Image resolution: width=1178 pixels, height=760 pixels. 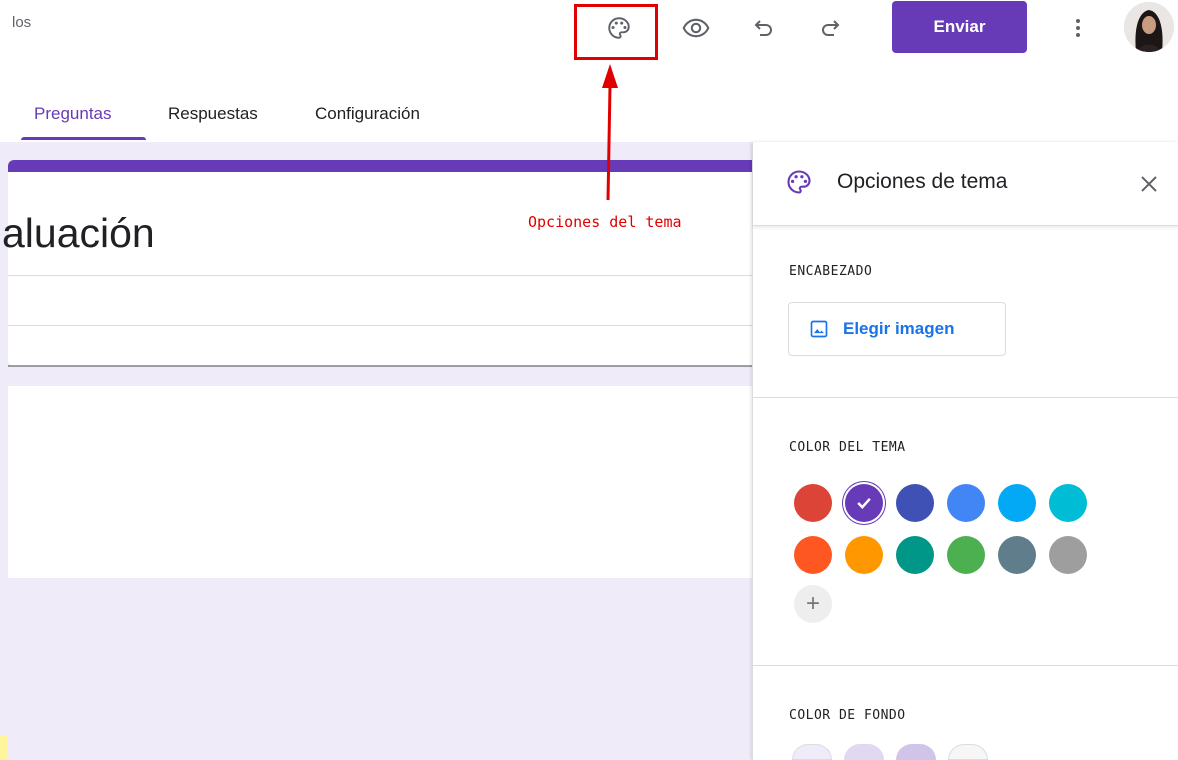 I want to click on description-underline, so click(x=380, y=366).